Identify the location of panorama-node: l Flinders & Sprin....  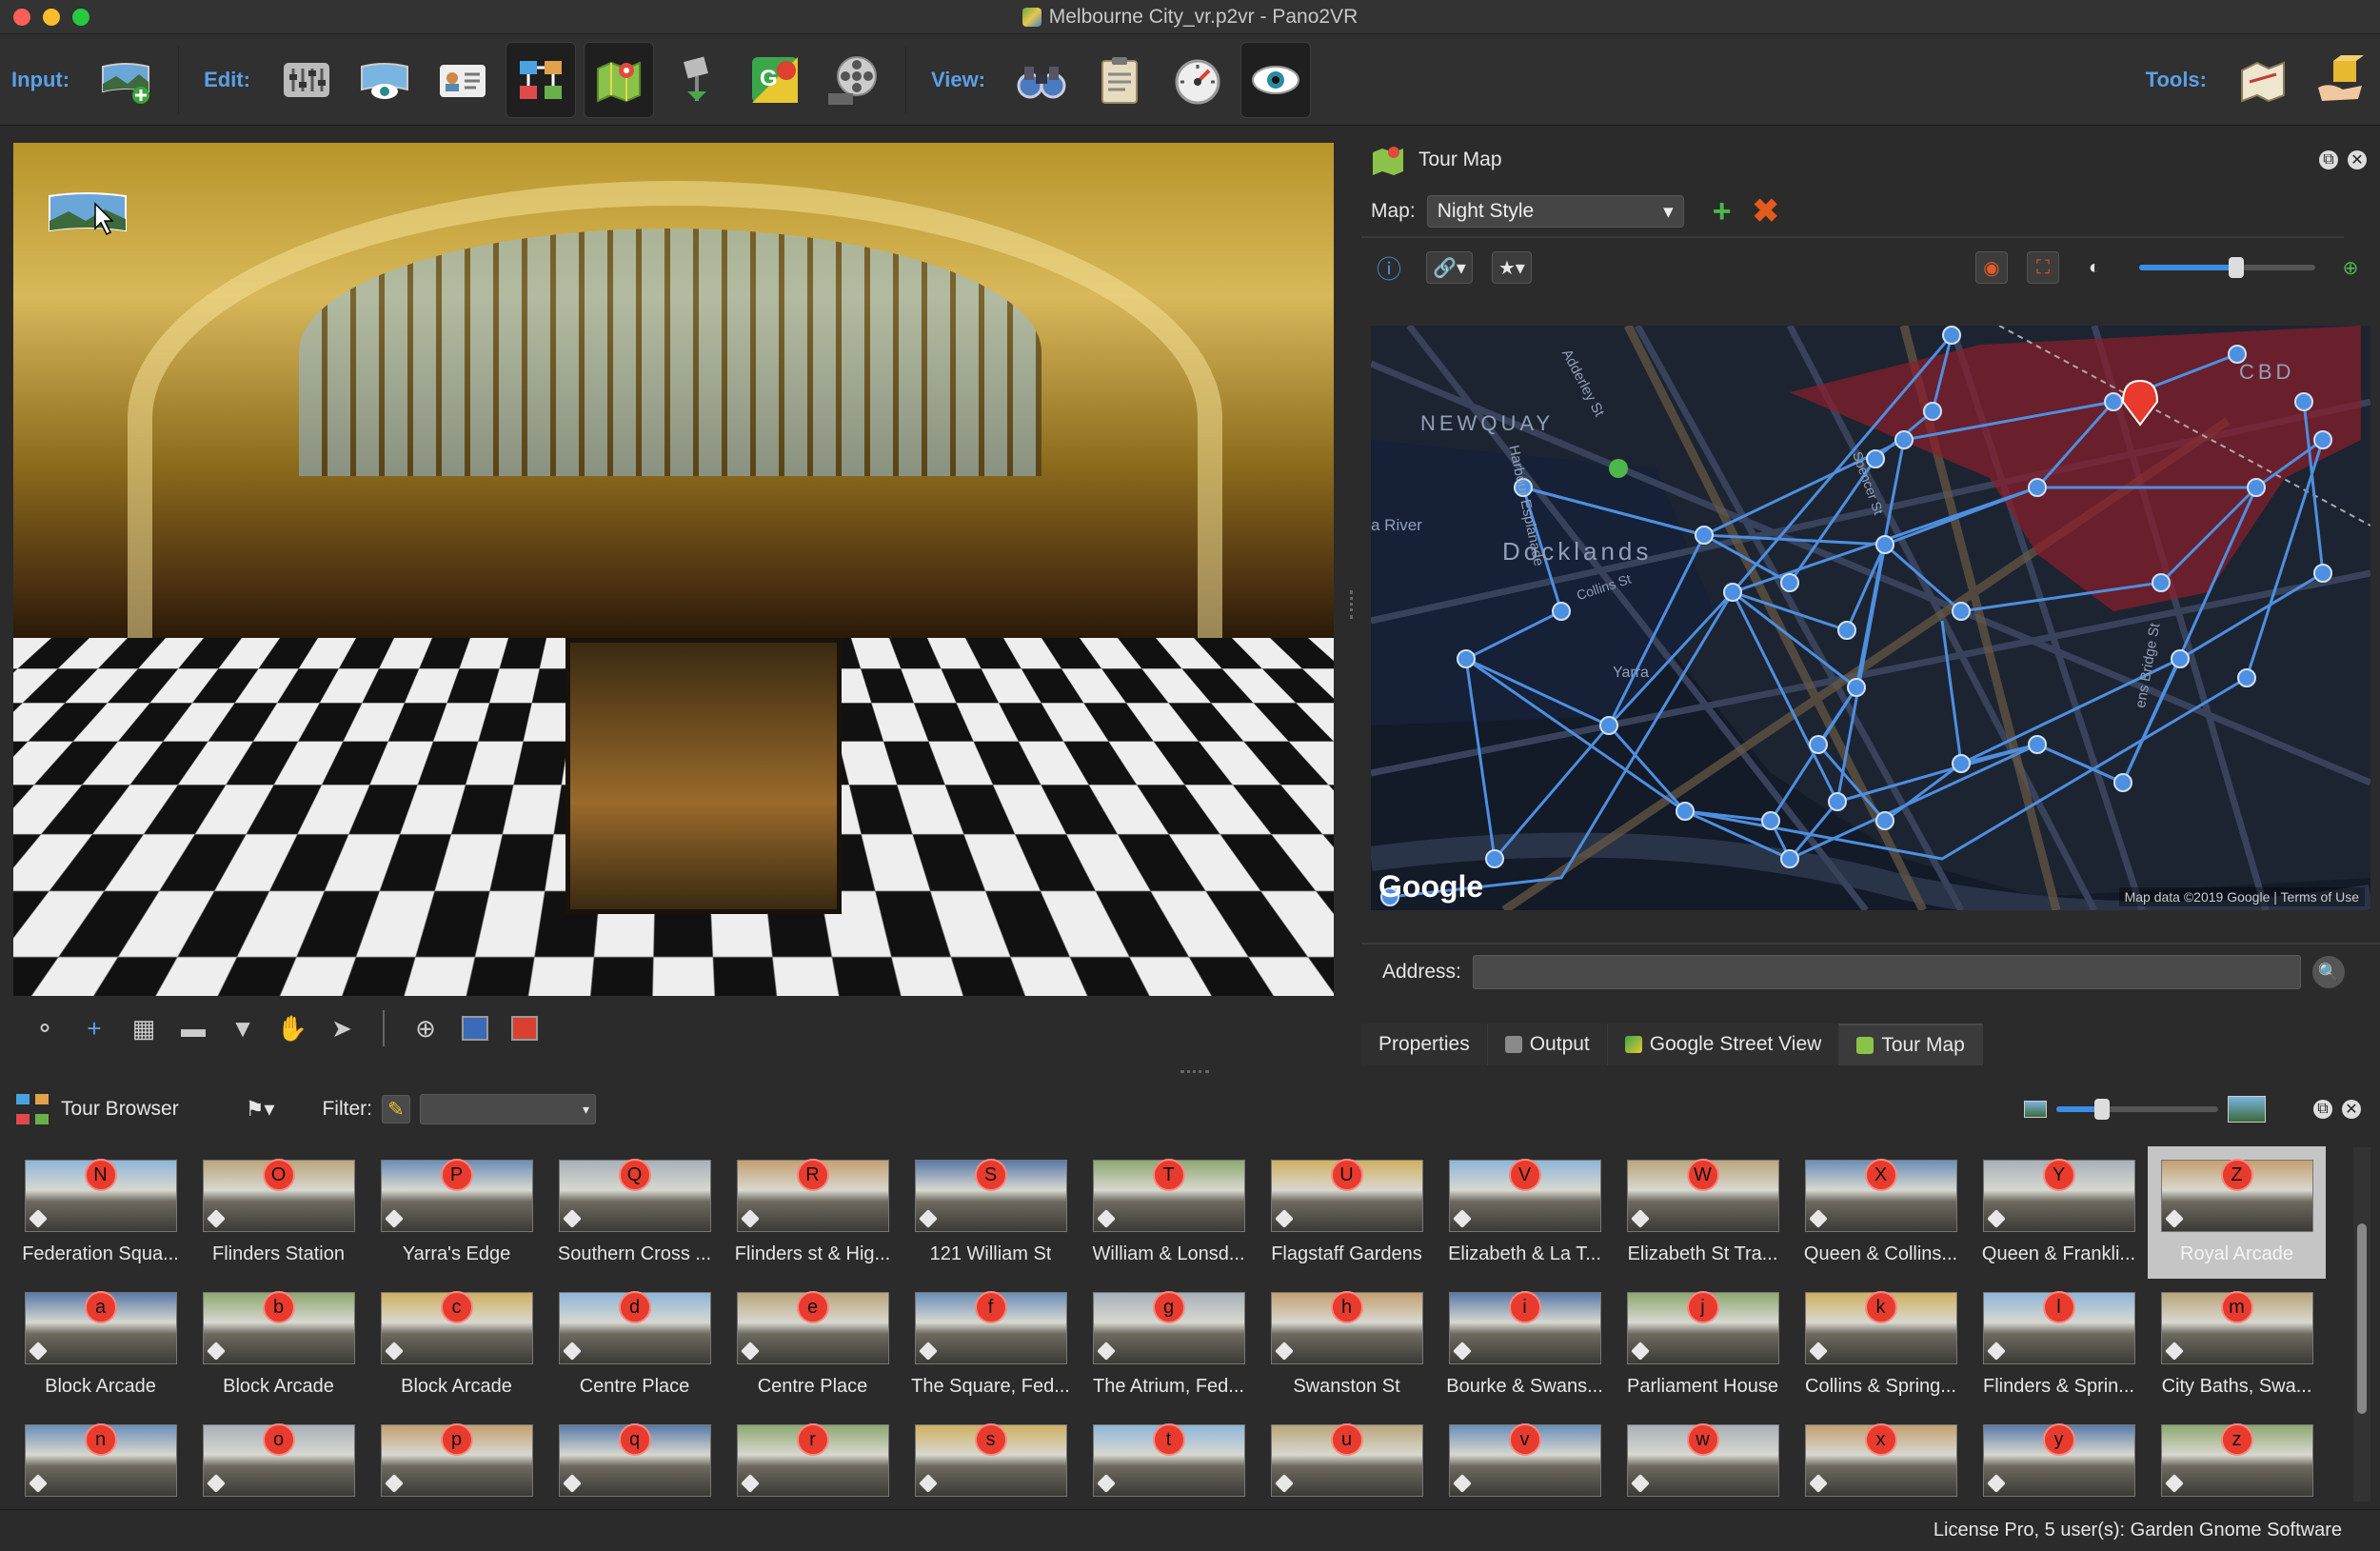
(2059, 1345).